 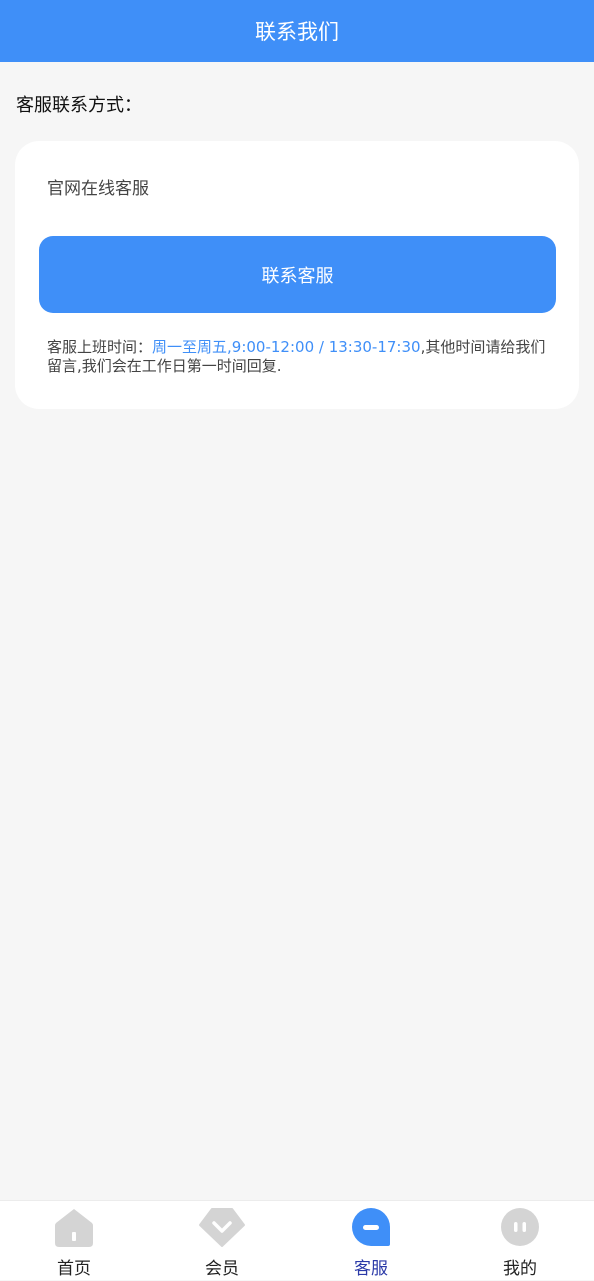 I want to click on home-icon, so click(x=74, y=1228).